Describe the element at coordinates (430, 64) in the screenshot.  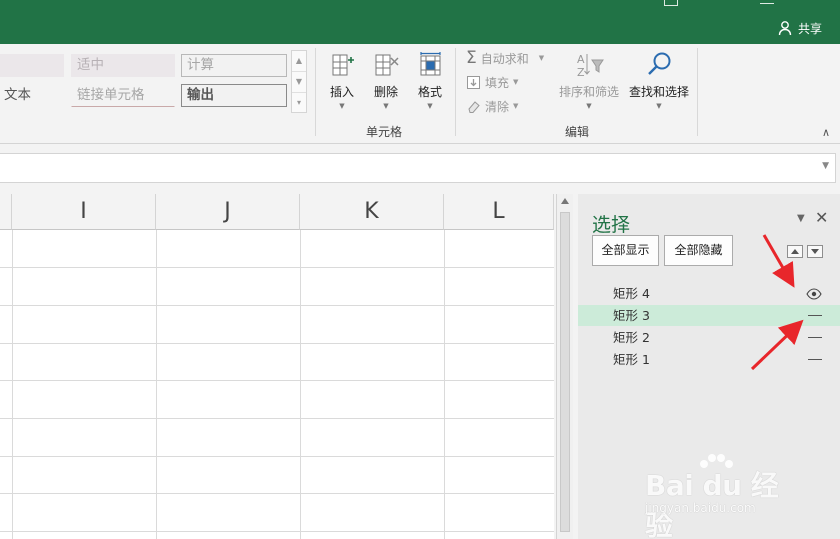
I see `format-cells-icon` at that location.